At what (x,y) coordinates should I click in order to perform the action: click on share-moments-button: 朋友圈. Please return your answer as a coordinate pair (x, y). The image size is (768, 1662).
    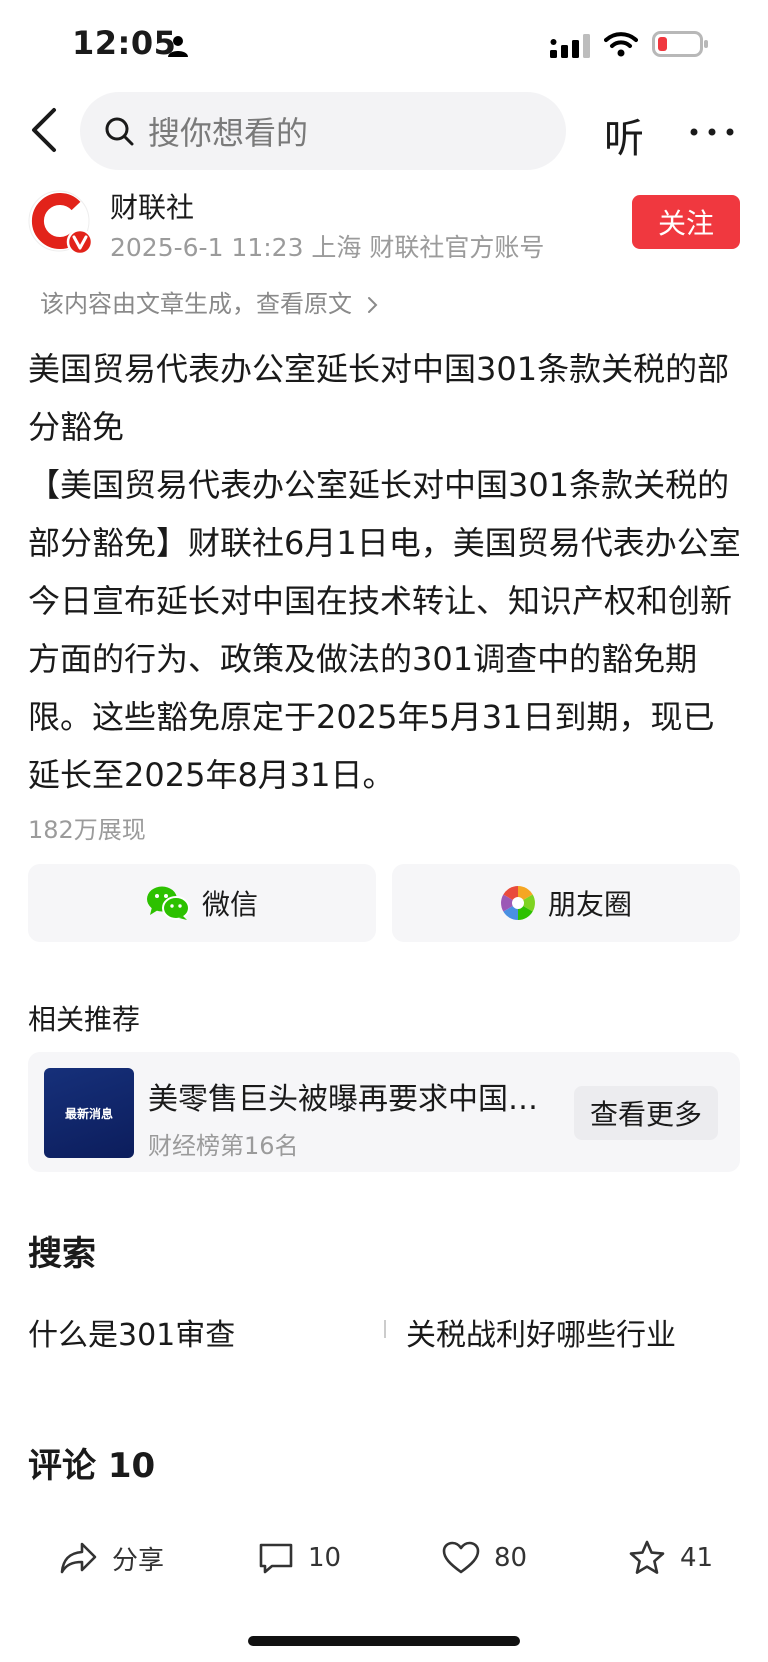
    Looking at the image, I should click on (566, 903).